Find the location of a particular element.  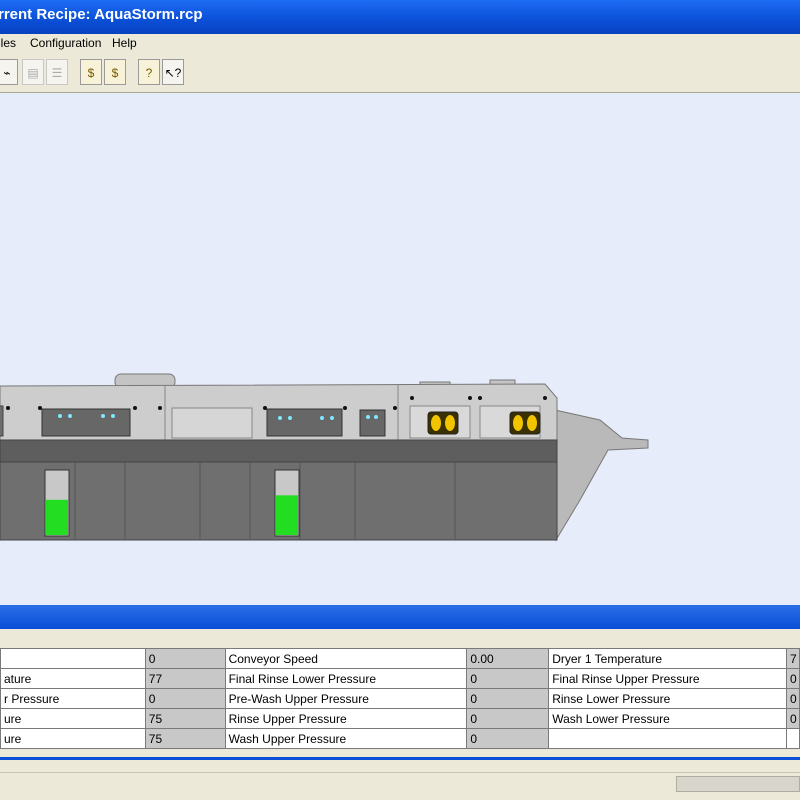

window-title: rrent Recipe: AquaStorm.rcp is located at coordinates (101, 14).